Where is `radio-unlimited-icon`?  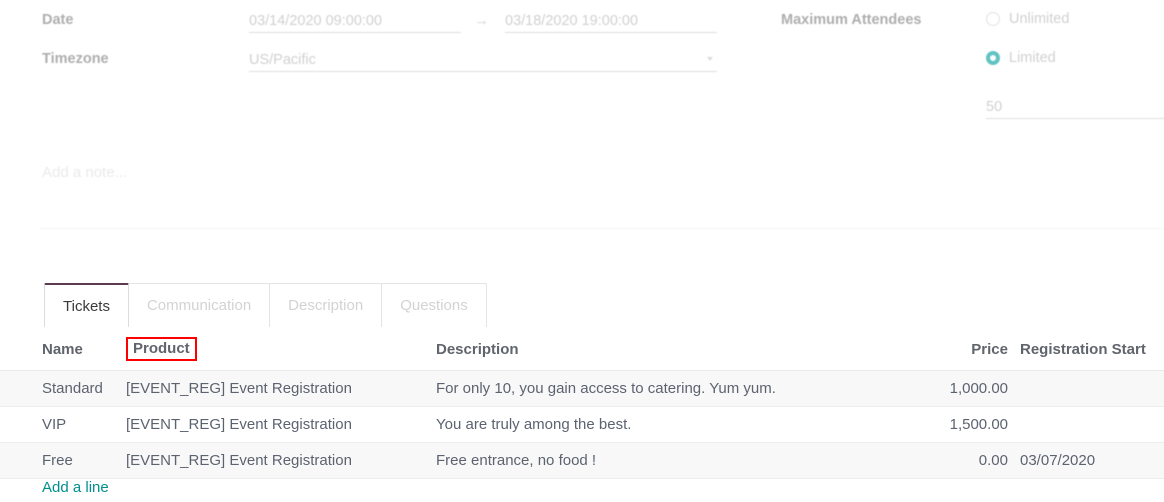 radio-unlimited-icon is located at coordinates (993, 19).